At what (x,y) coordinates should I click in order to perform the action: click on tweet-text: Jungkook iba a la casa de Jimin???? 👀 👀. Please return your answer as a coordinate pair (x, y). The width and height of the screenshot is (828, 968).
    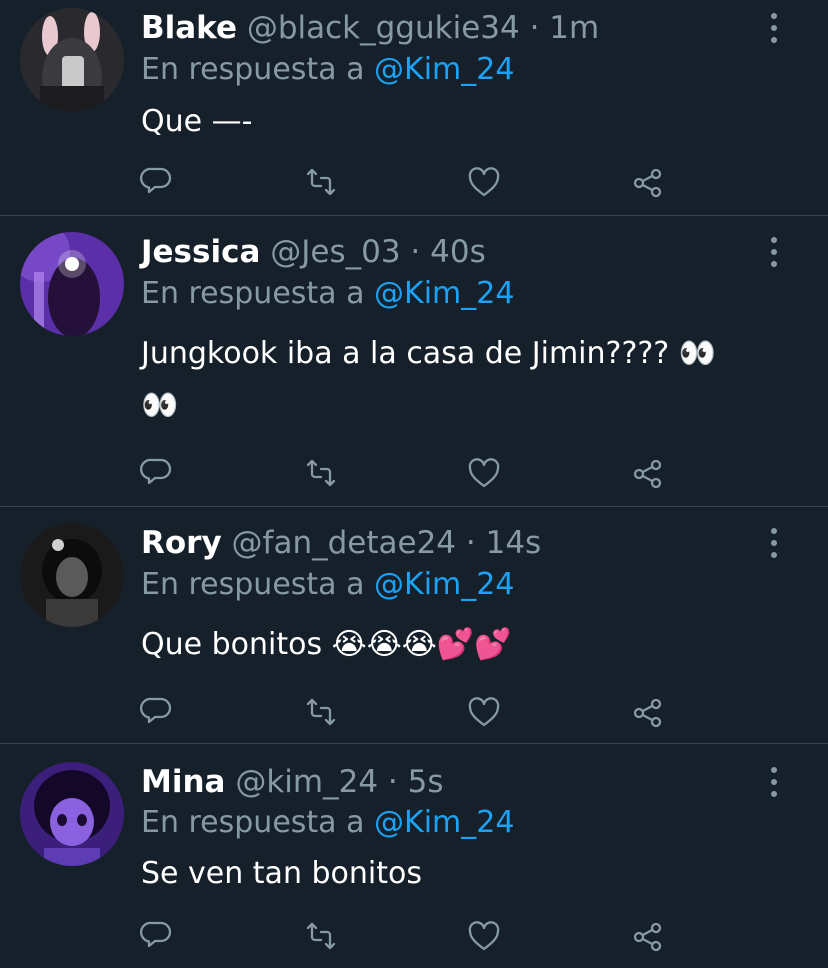
    Looking at the image, I should click on (429, 379).